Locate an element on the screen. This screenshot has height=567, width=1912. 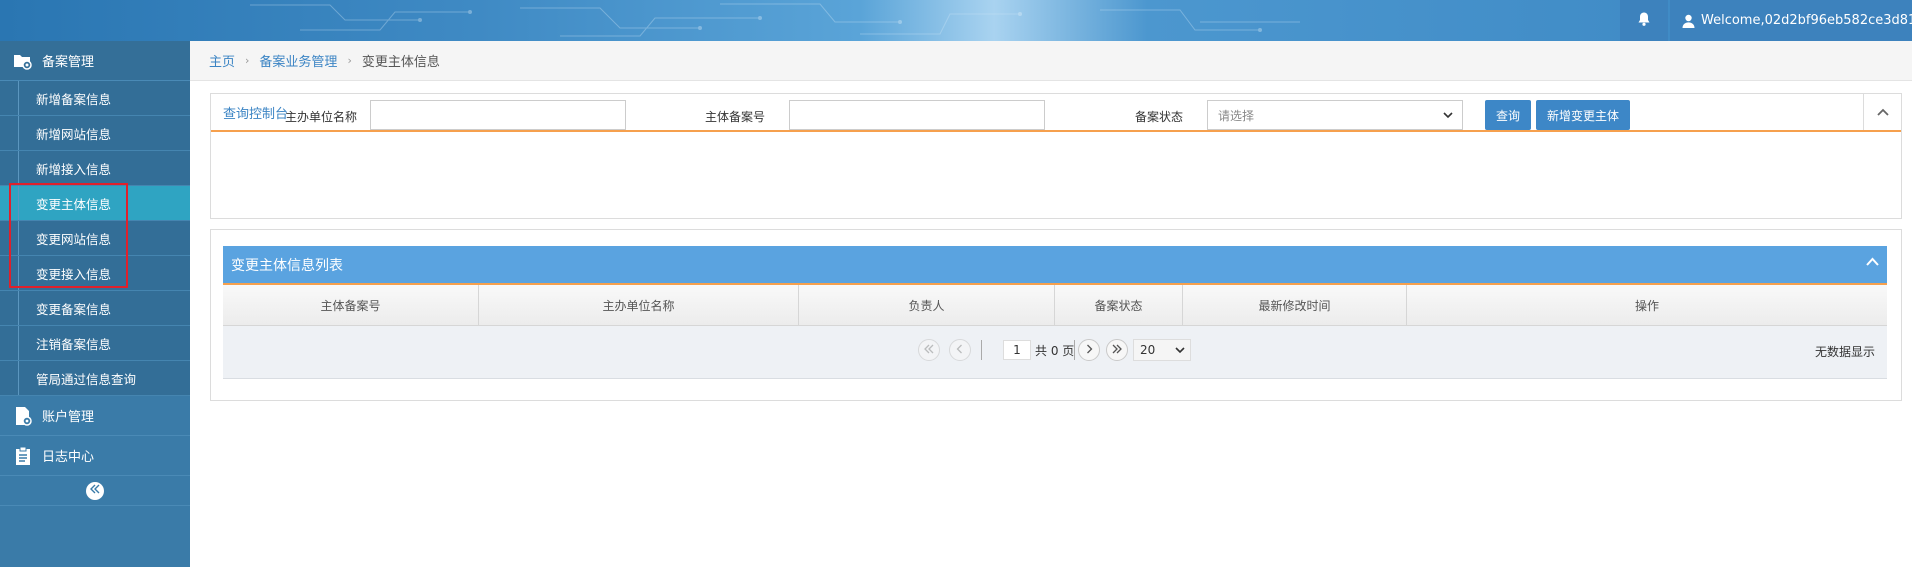
column-header: 负责人 is located at coordinates (927, 305).